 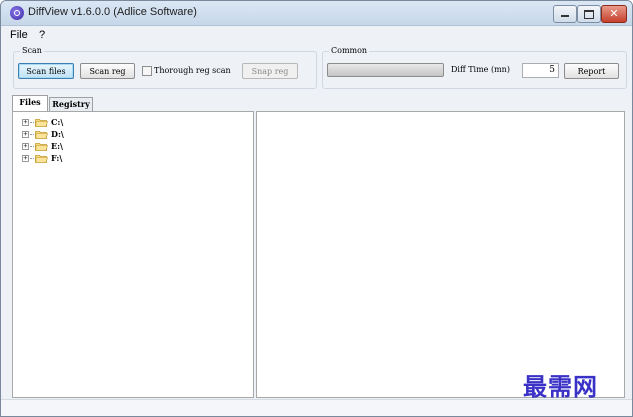 I want to click on tab-registry: Registry, so click(x=71, y=104).